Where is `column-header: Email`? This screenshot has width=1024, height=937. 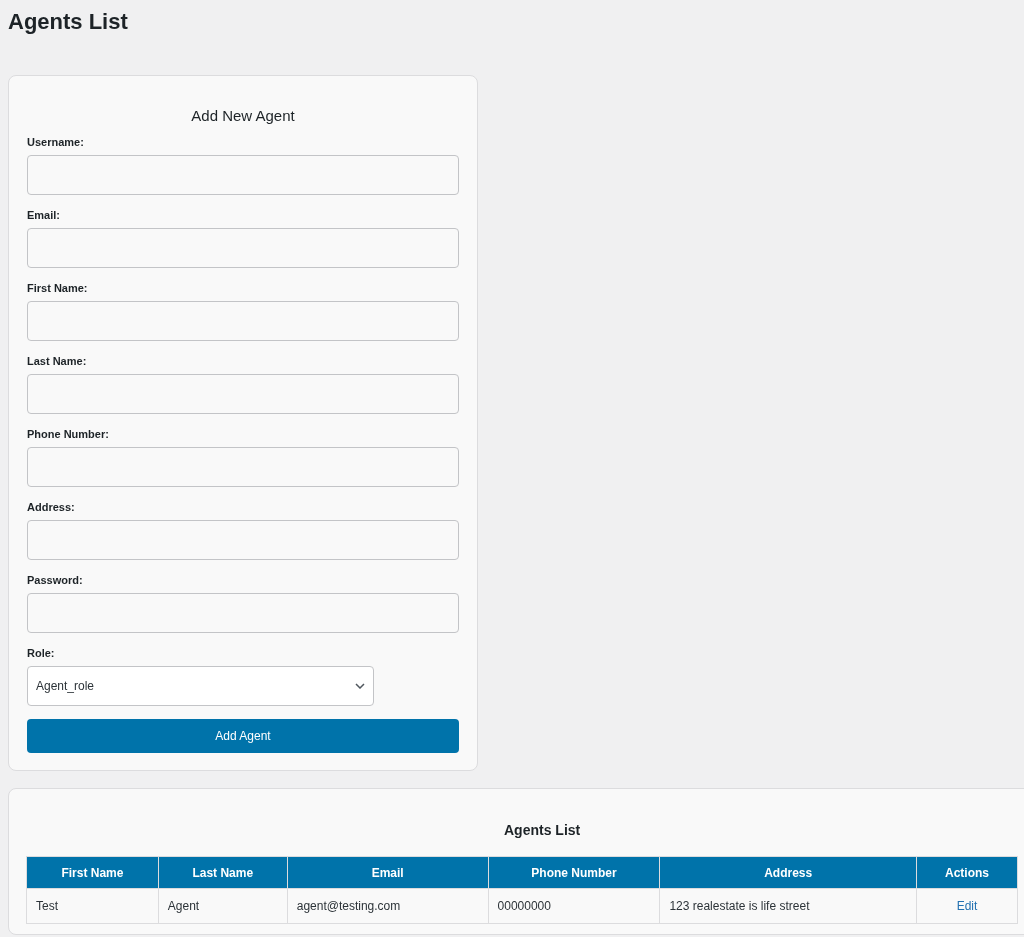
column-header: Email is located at coordinates (388, 872).